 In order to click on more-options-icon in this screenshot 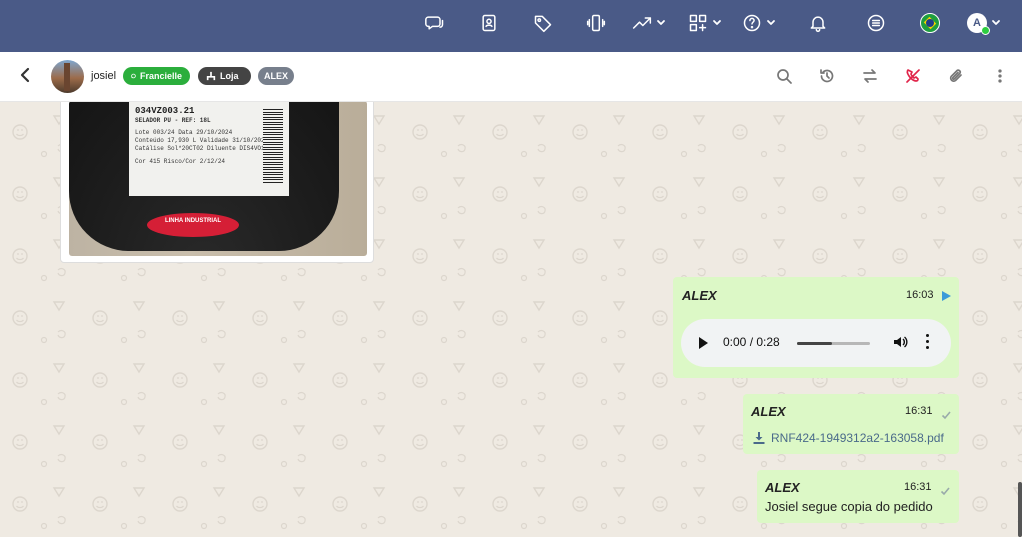, I will do `click(928, 342)`.